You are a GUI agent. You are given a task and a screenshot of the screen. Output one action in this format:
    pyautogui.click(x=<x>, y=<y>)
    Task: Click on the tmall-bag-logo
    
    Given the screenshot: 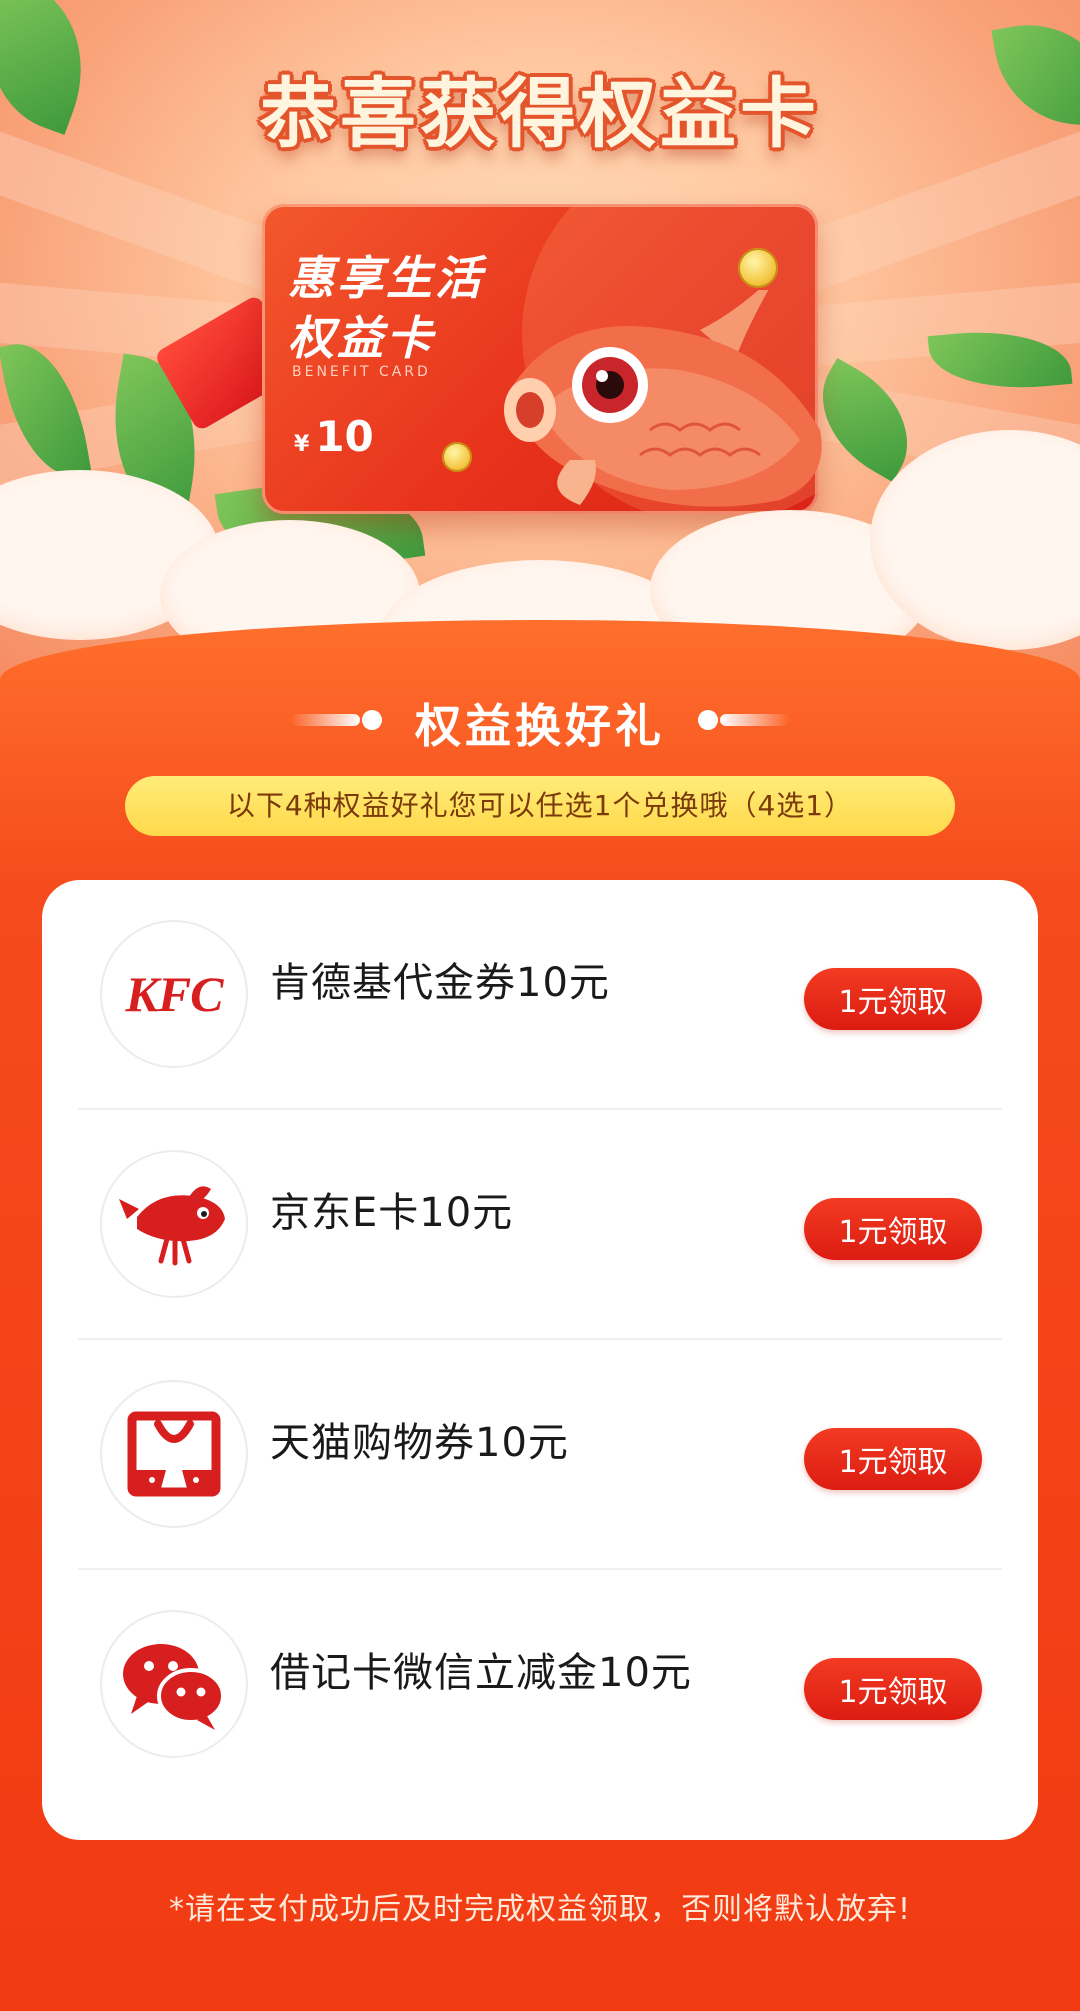 What is the action you would take?
    pyautogui.click(x=174, y=1454)
    